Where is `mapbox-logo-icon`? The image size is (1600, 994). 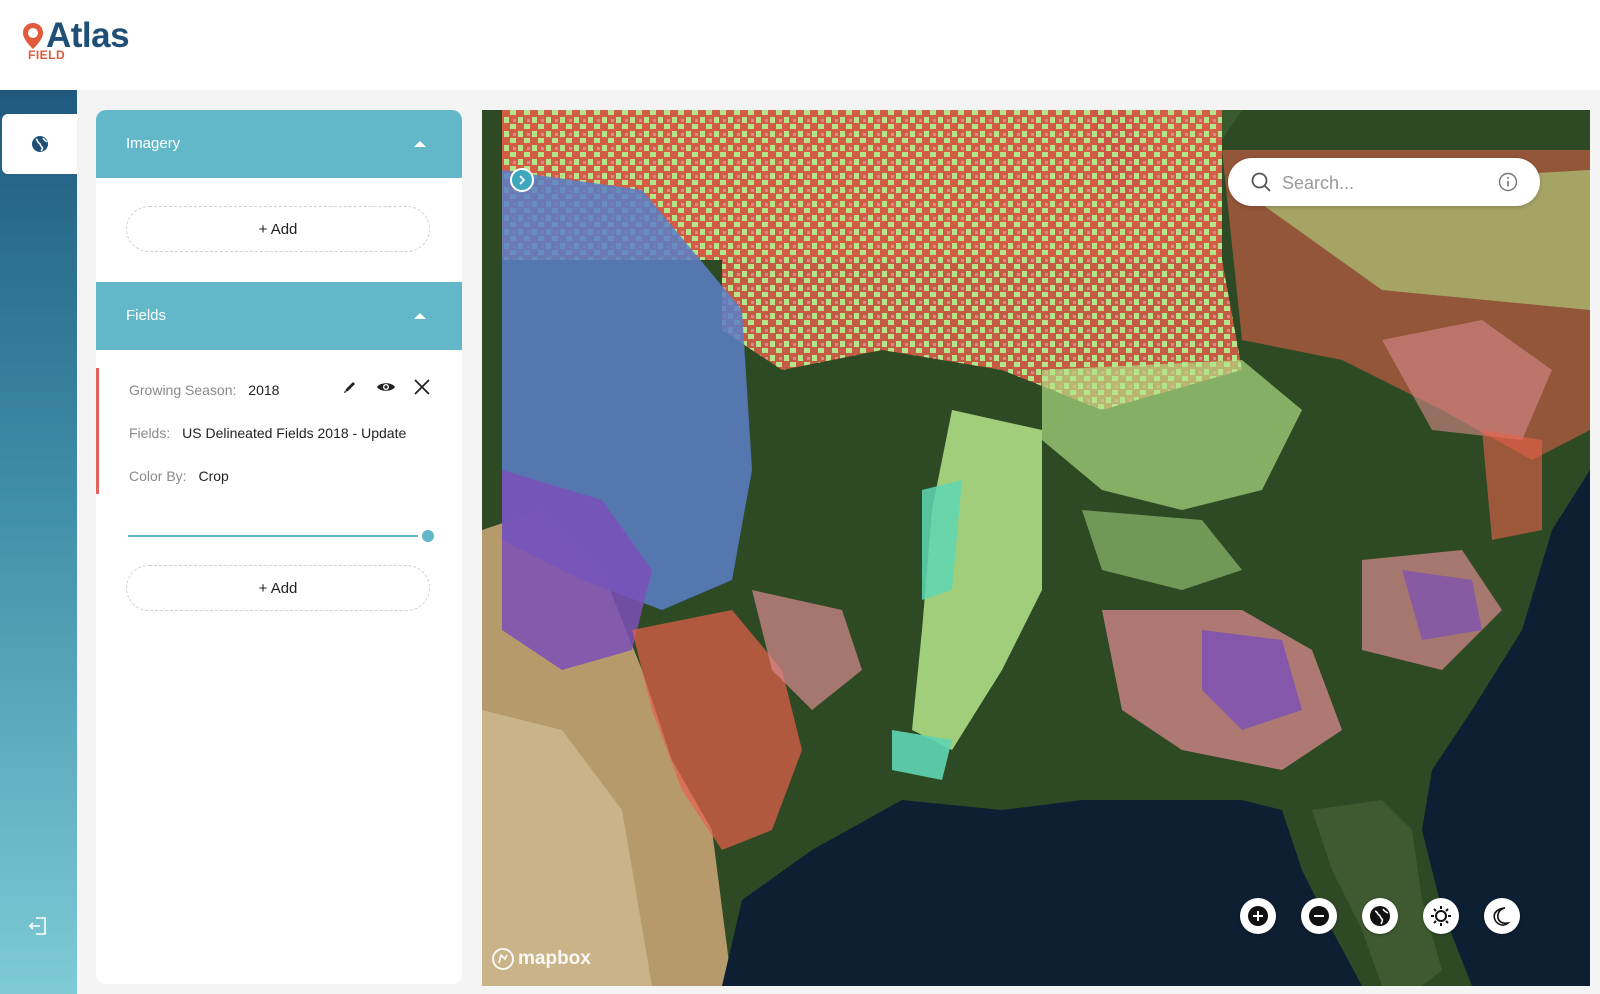
mapbox-logo-icon is located at coordinates (503, 959).